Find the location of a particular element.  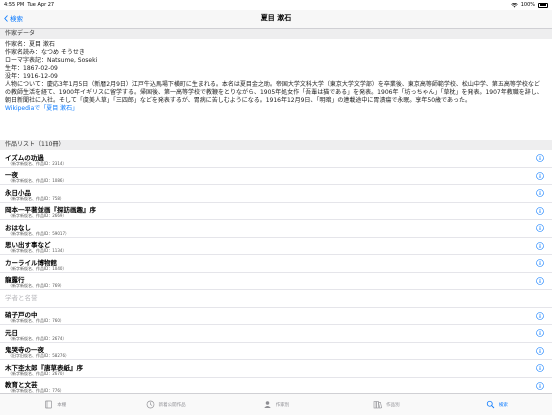

author-name: 作家名：夏目 漱石 is located at coordinates (30, 44).